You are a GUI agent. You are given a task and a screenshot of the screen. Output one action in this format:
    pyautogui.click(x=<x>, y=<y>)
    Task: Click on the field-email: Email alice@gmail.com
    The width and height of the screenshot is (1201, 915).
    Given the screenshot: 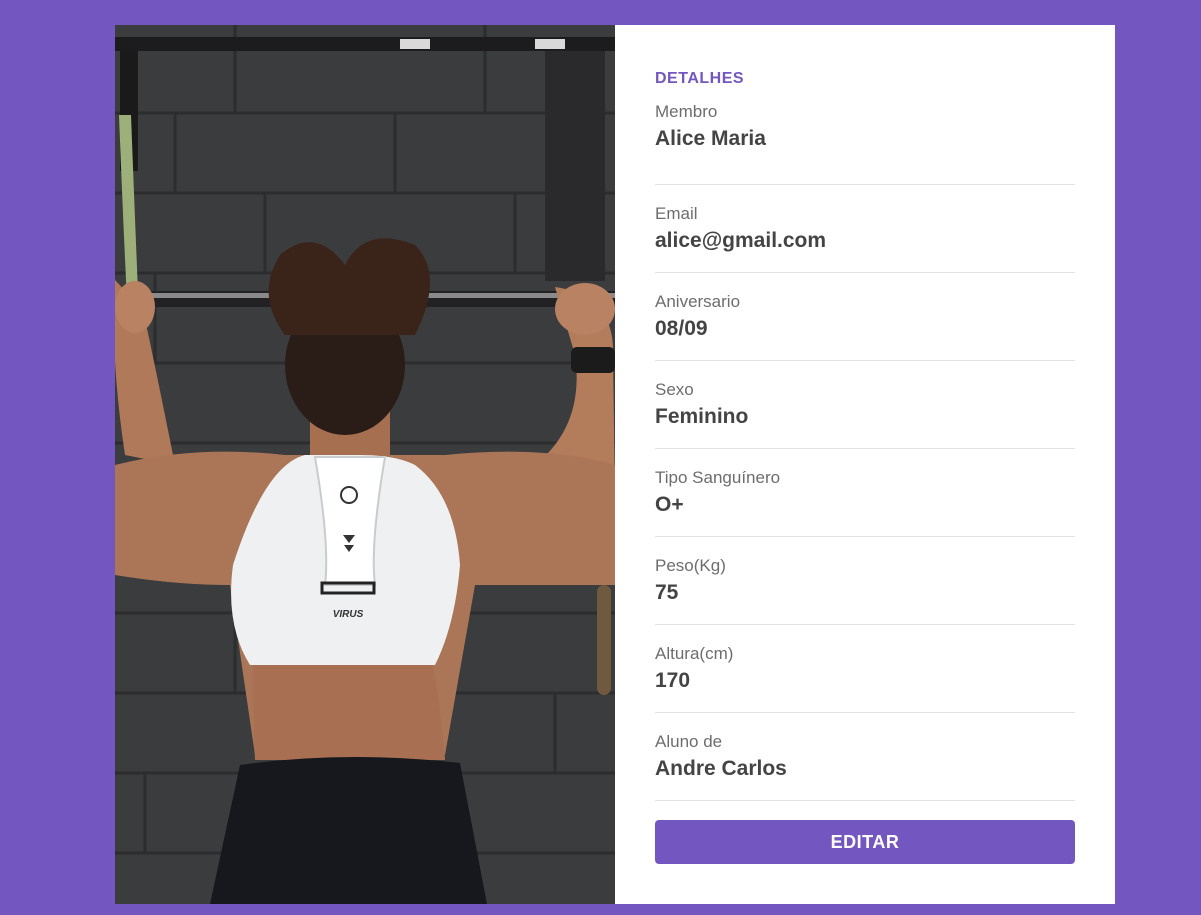 What is the action you would take?
    pyautogui.click(x=865, y=229)
    